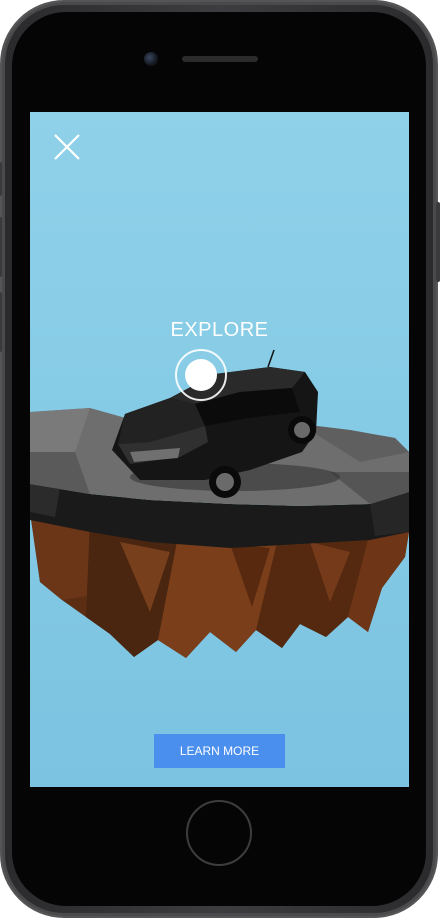  Describe the element at coordinates (219, 833) in the screenshot. I see `home-button` at that location.